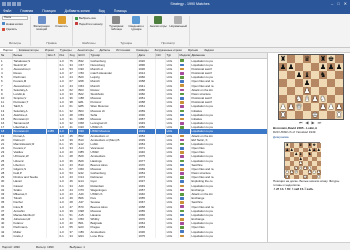  I want to click on menu-file: Файл, so click(7, 11).